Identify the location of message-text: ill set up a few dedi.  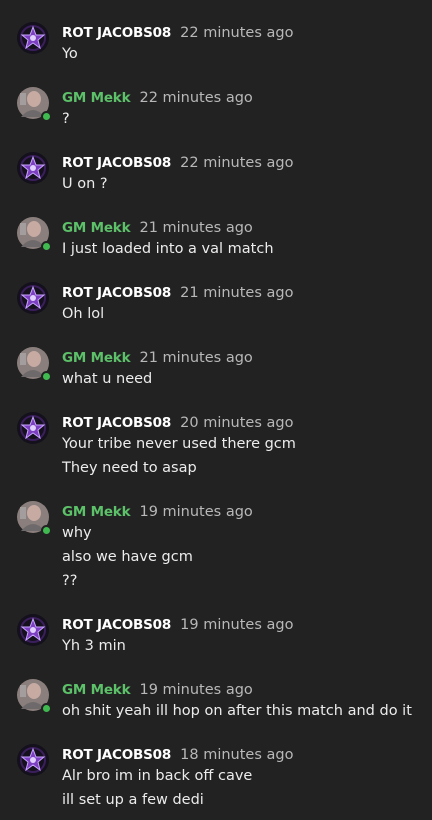
(133, 800).